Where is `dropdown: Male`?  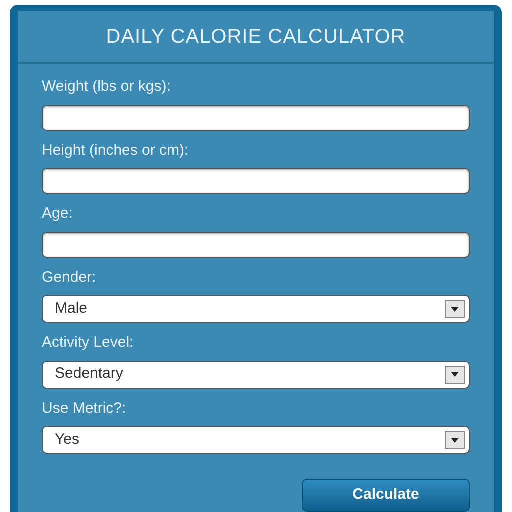
dropdown: Male is located at coordinates (256, 309).